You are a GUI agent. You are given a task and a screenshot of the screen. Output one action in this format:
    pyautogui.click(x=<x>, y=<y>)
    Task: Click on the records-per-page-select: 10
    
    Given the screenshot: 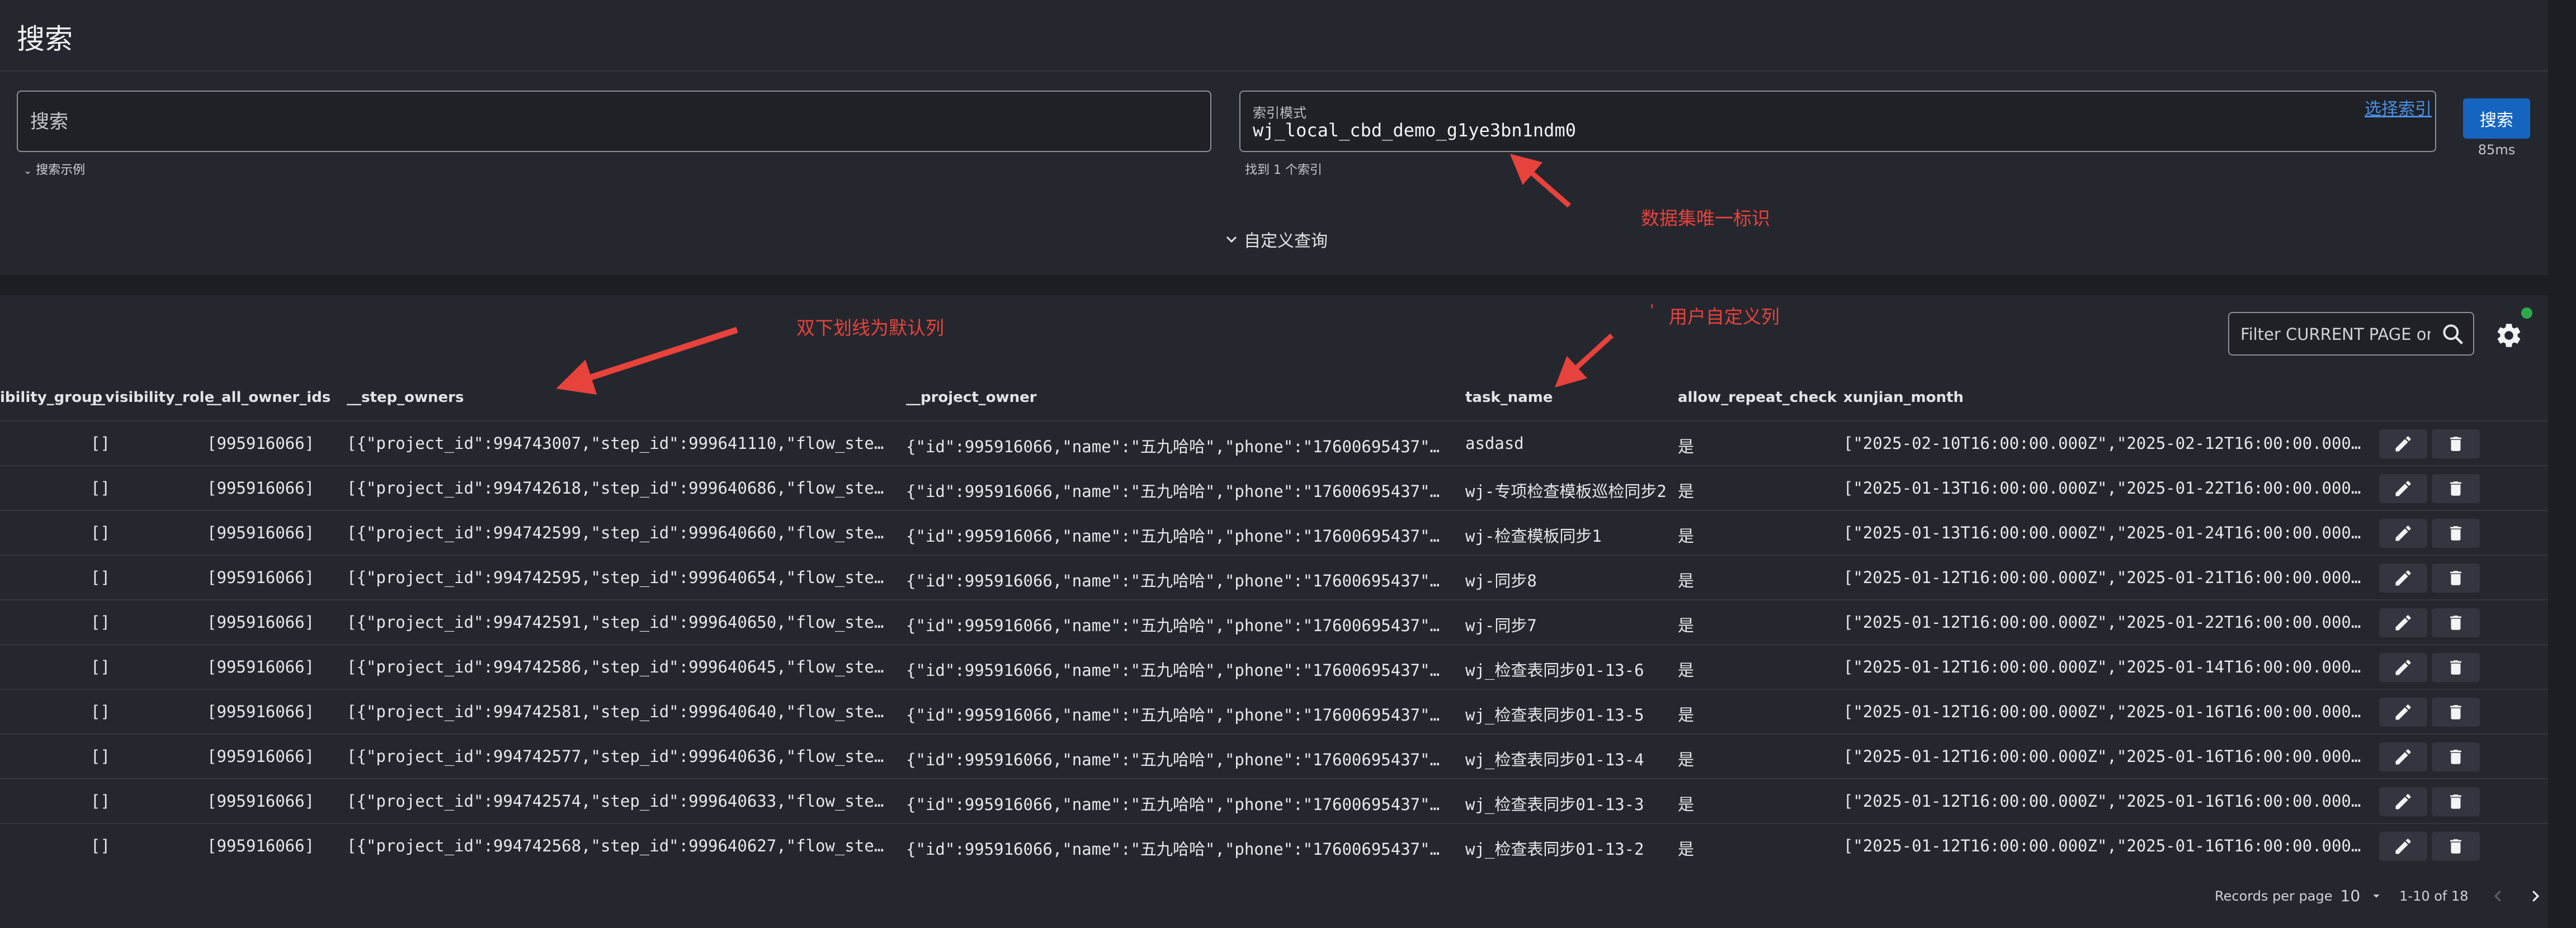 What is the action you would take?
    pyautogui.click(x=2362, y=896)
    